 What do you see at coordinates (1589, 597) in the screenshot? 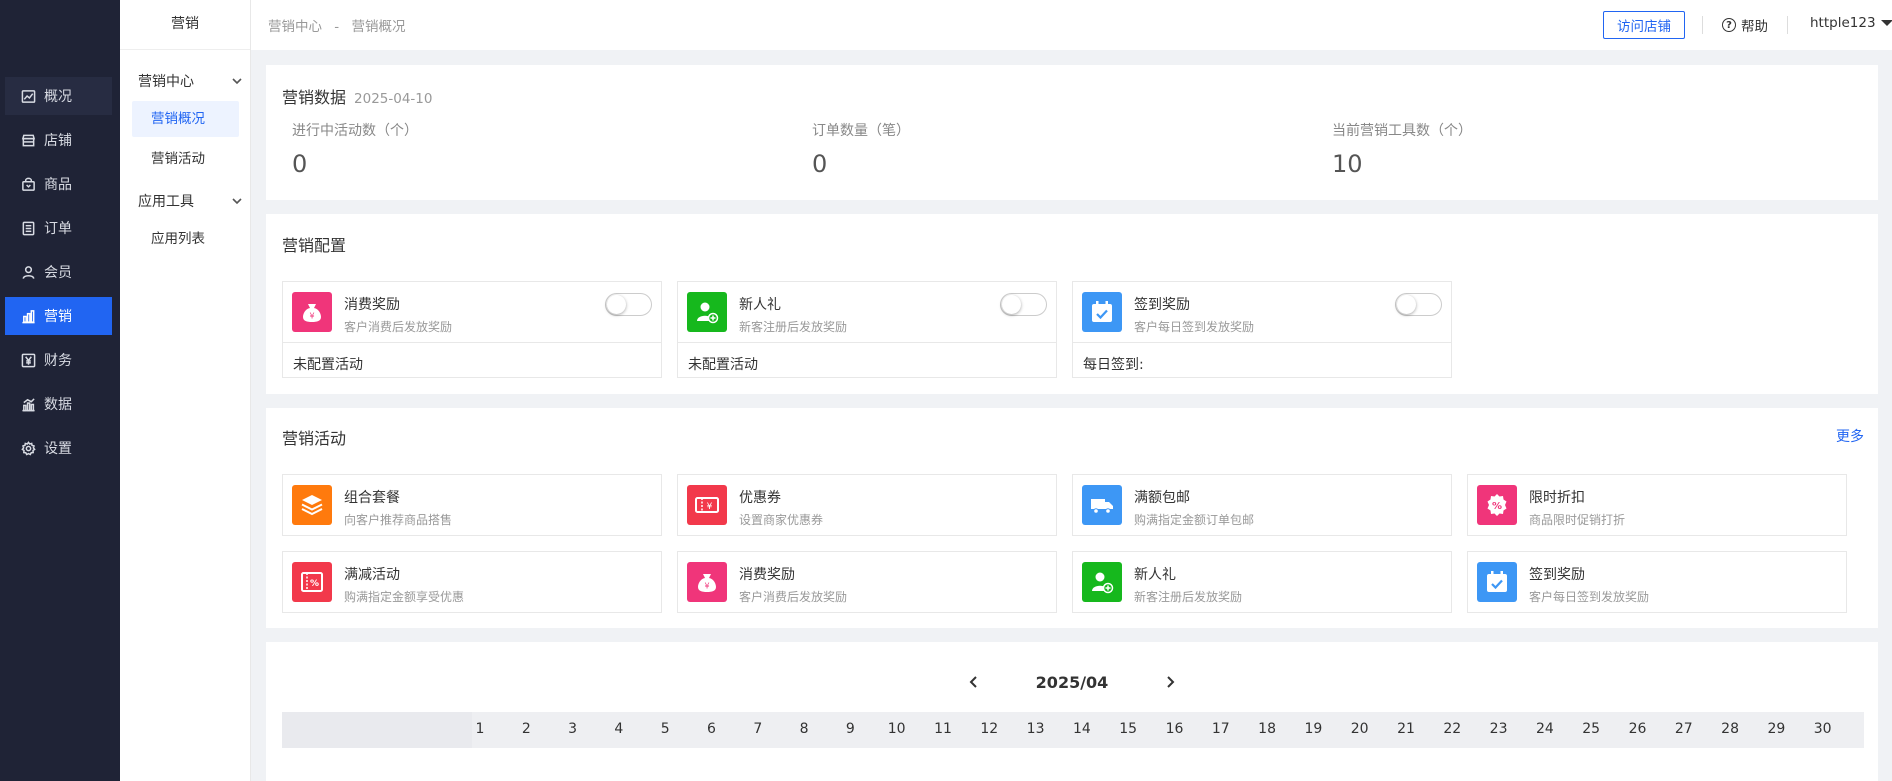
I see `tile-desc: 客户每日签到发放奖励` at bounding box center [1589, 597].